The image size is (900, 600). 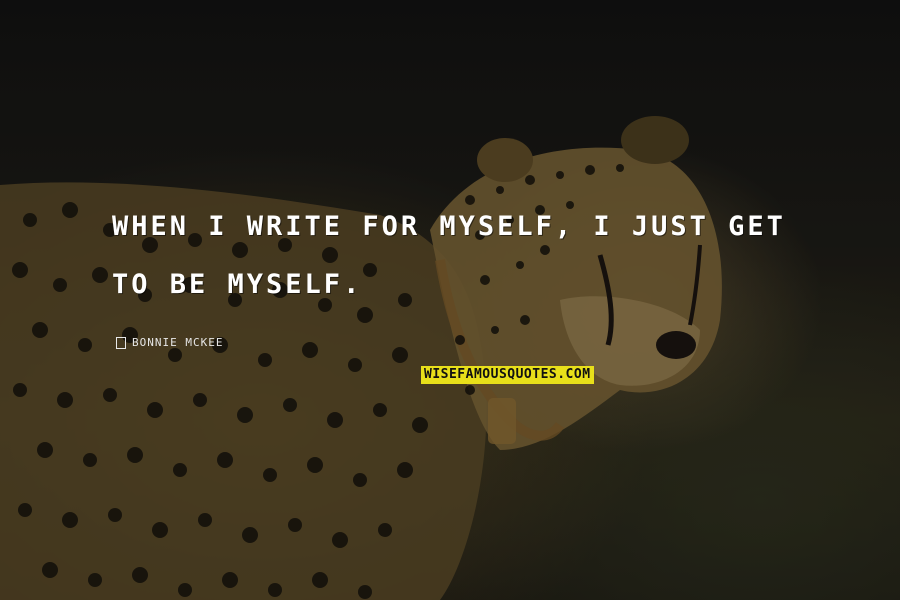 What do you see at coordinates (178, 342) in the screenshot?
I see `author-name: BONNIE MCKEE` at bounding box center [178, 342].